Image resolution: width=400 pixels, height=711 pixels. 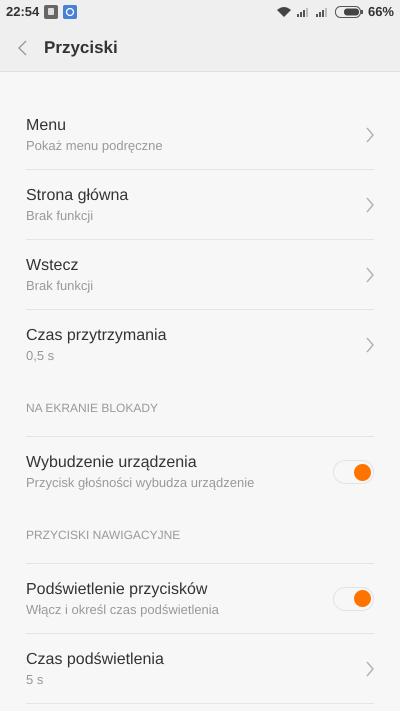 I want to click on battery-percent: 66%, so click(x=381, y=12).